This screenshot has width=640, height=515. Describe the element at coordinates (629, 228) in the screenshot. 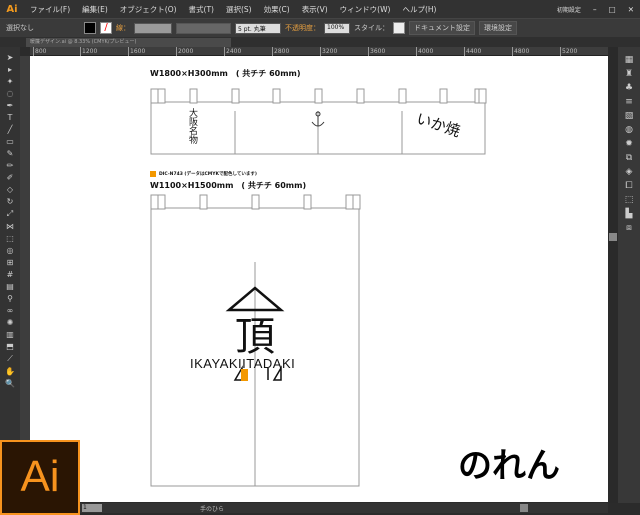

I see `pathfinder-panel-icon: ⧈` at that location.